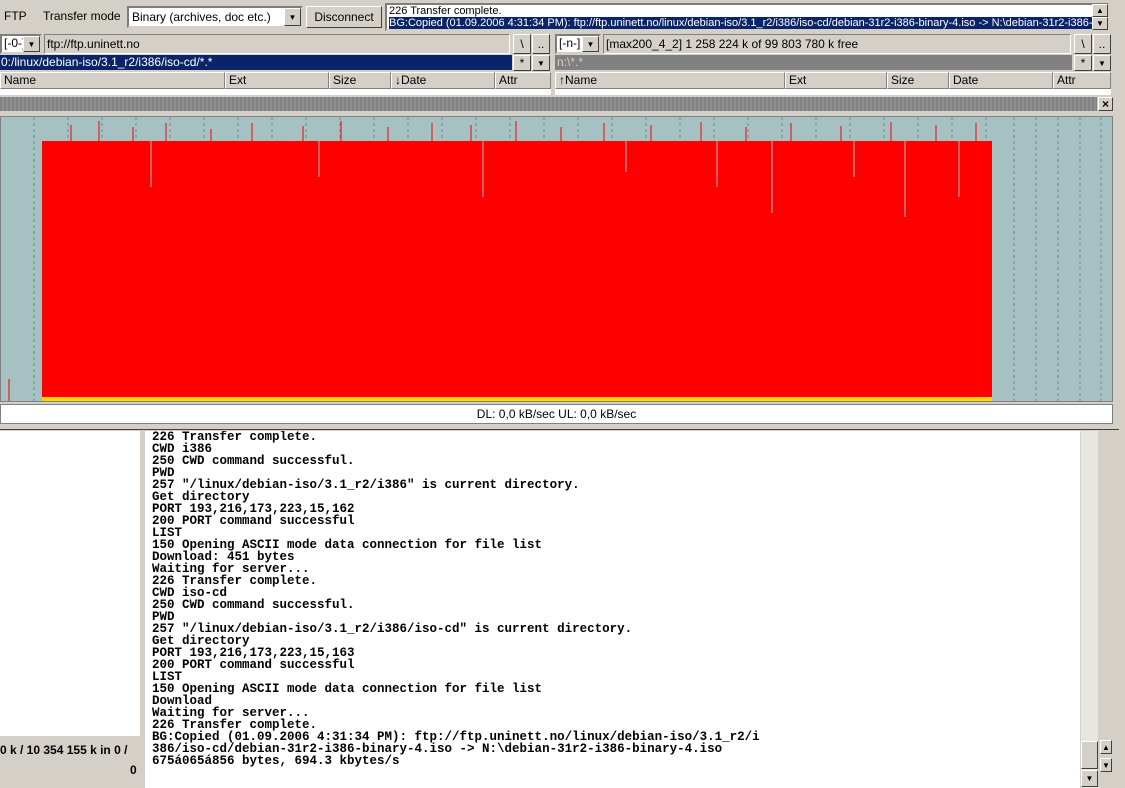 The image size is (1125, 788). Describe the element at coordinates (1089, 609) in the screenshot. I see `log-scrollbar: ▼` at that location.